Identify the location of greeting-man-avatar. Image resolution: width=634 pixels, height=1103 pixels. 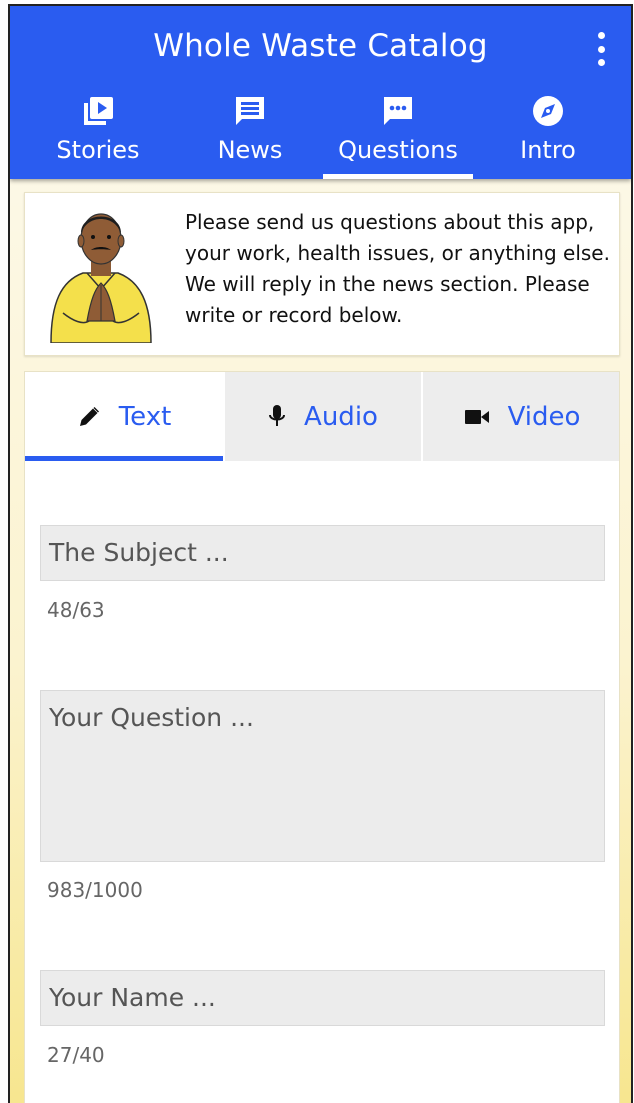
(101, 278).